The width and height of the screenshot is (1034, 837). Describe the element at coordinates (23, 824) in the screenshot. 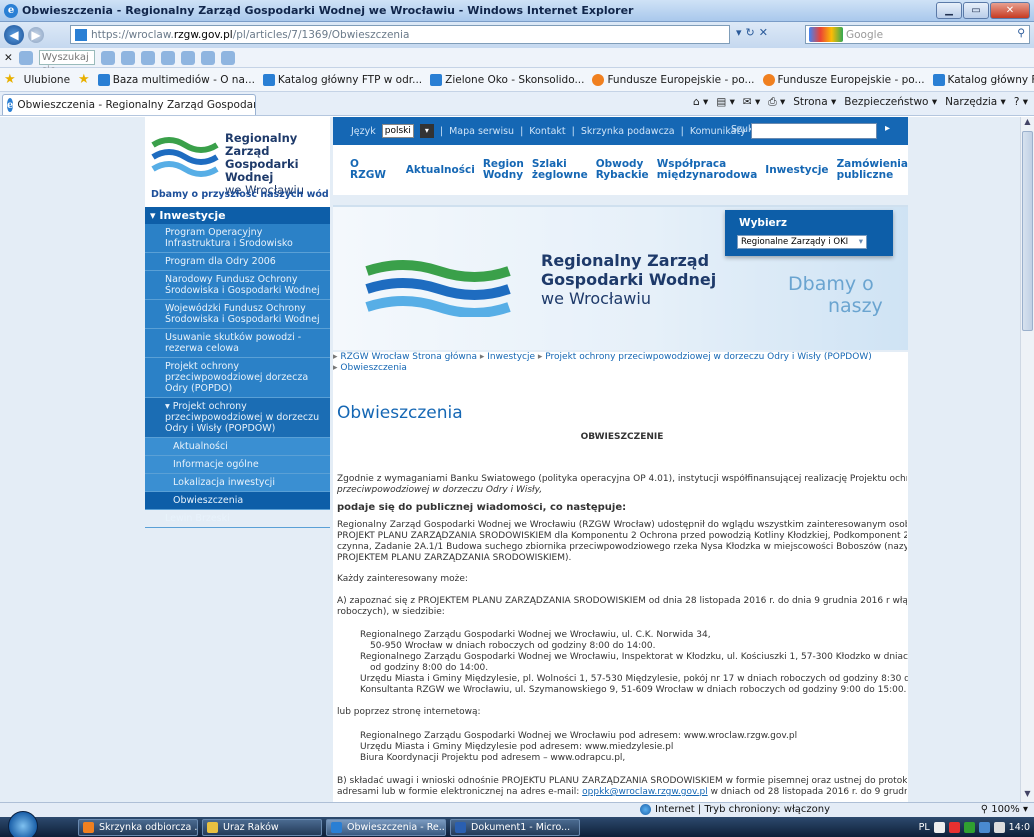

I see `start-button` at that location.